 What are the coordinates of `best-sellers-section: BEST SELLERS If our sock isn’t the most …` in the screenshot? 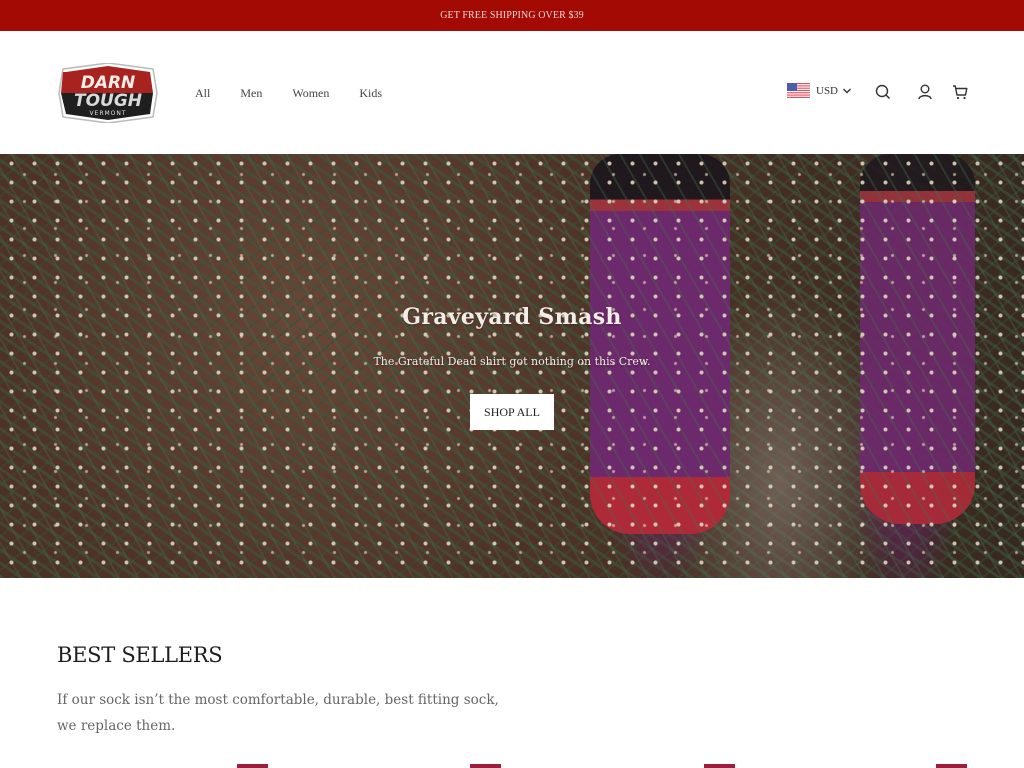 It's located at (287, 691).